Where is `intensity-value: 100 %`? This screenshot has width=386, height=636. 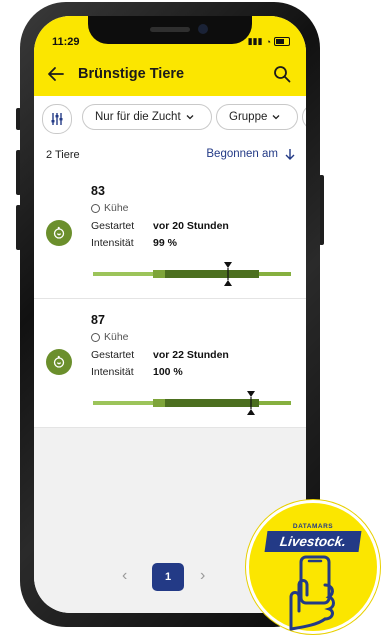
intensity-value: 100 % is located at coordinates (168, 372).